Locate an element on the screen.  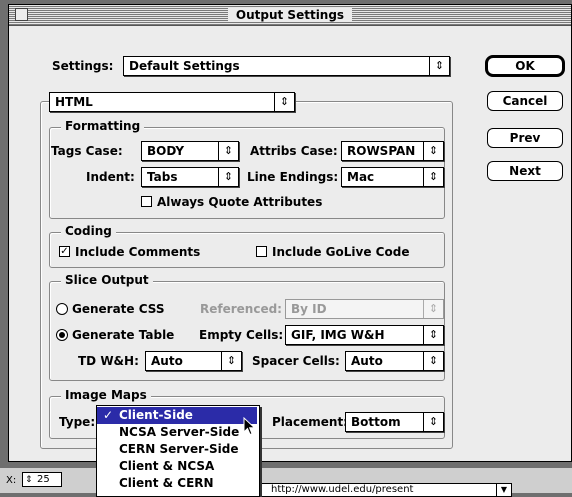
tags-case-value: BODY is located at coordinates (166, 151).